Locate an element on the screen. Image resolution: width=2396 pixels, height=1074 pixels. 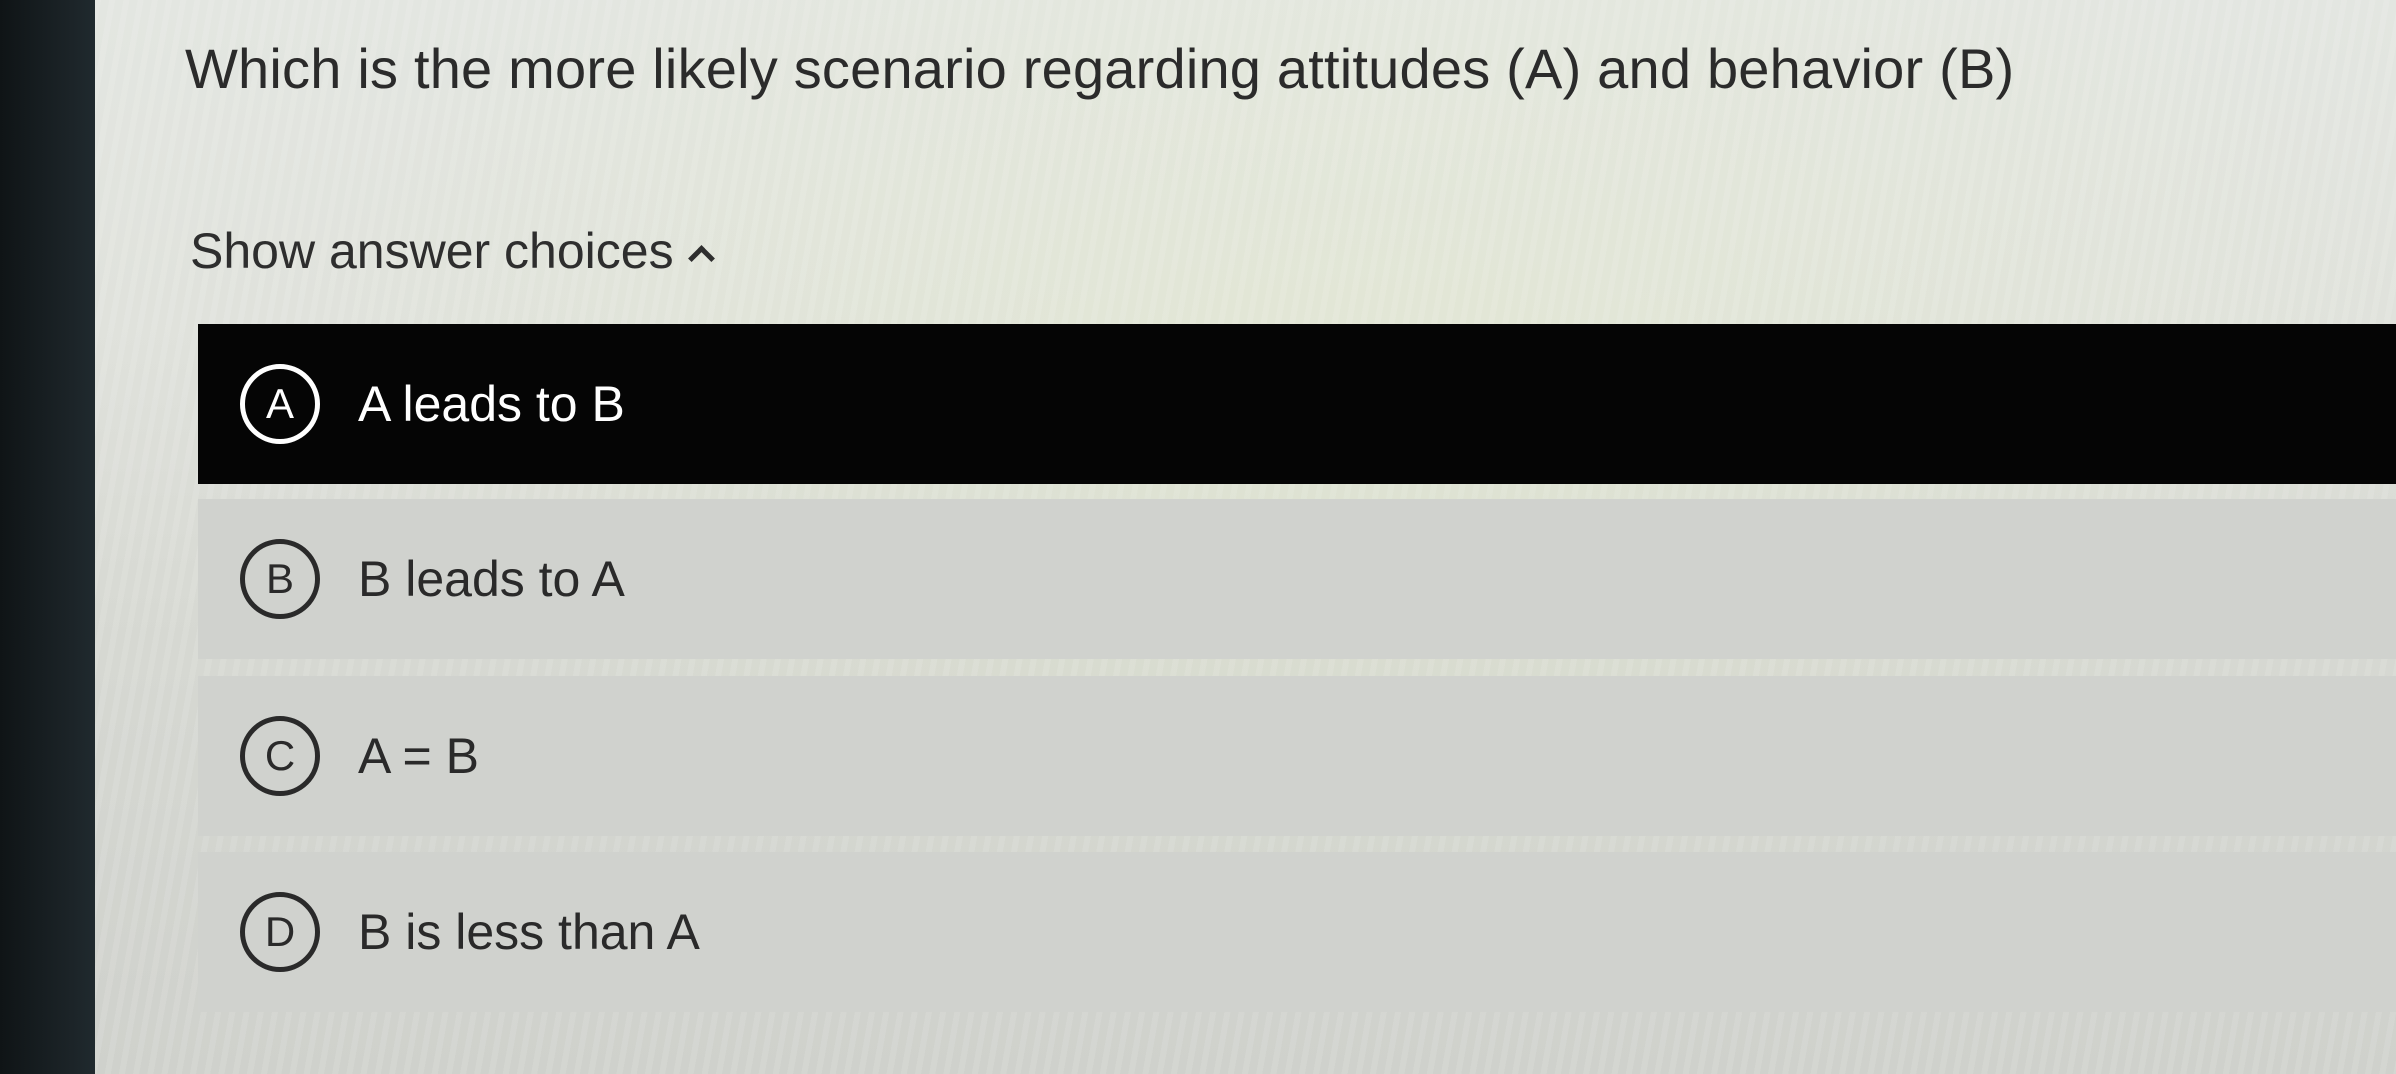
choice-a: A A leads to B is located at coordinates (1297, 404).